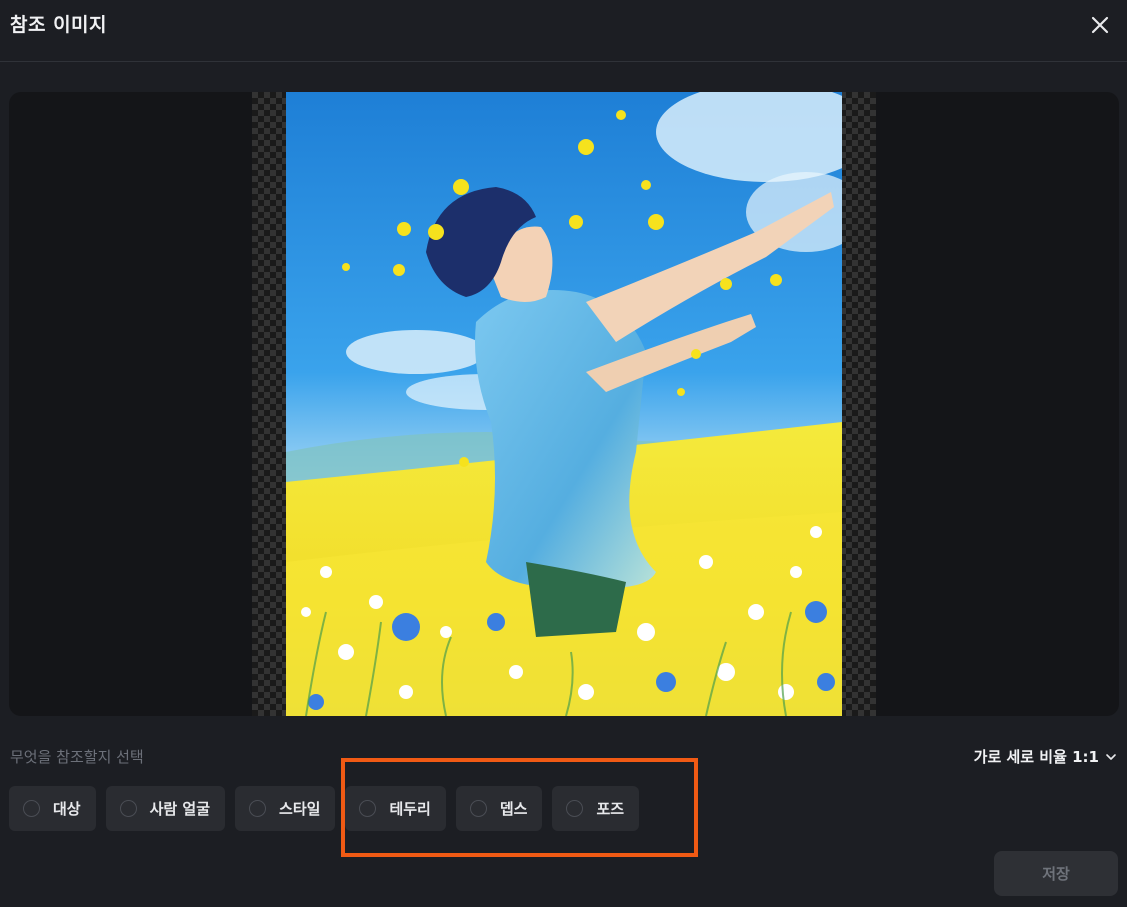 The height and width of the screenshot is (907, 1127). I want to click on close-button, so click(1100, 25).